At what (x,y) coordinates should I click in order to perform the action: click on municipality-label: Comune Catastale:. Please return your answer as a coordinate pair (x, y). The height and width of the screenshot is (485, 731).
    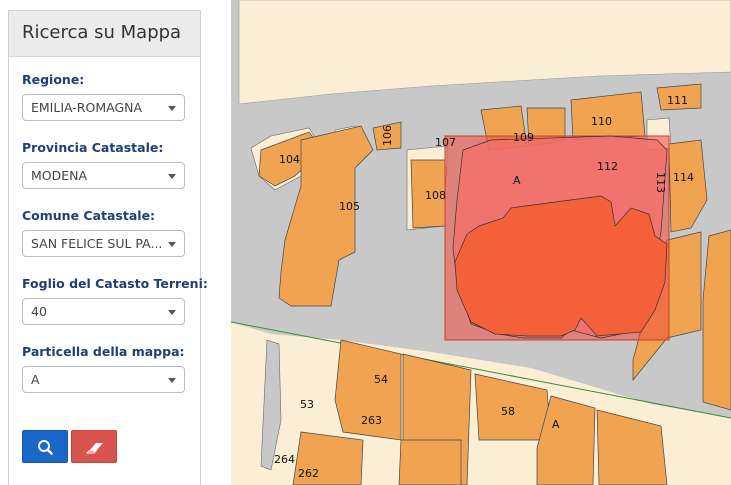
    Looking at the image, I should click on (89, 215).